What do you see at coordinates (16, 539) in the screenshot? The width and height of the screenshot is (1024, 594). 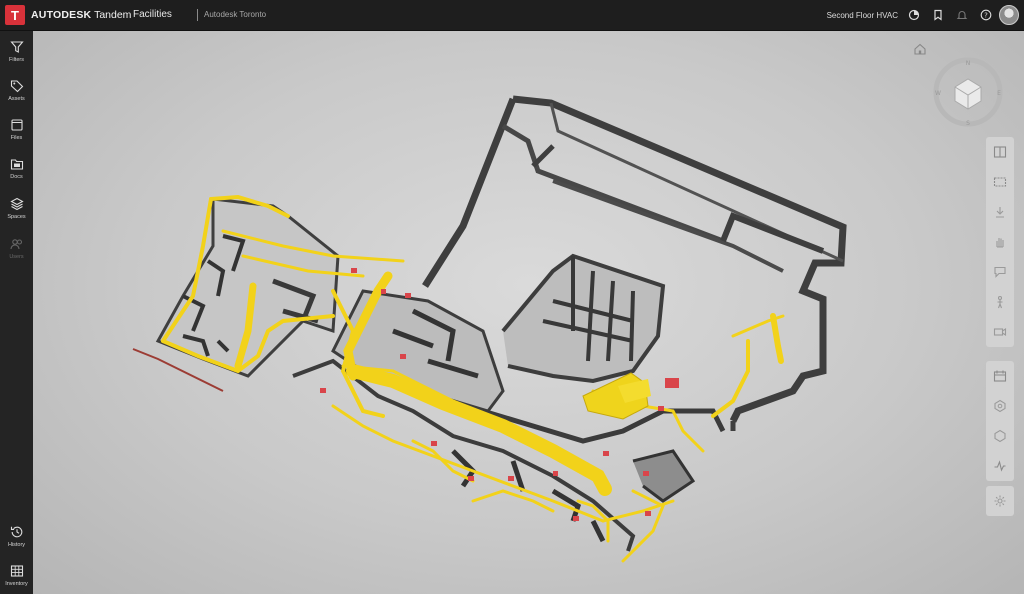 I see `sidebar-item-history: History` at bounding box center [16, 539].